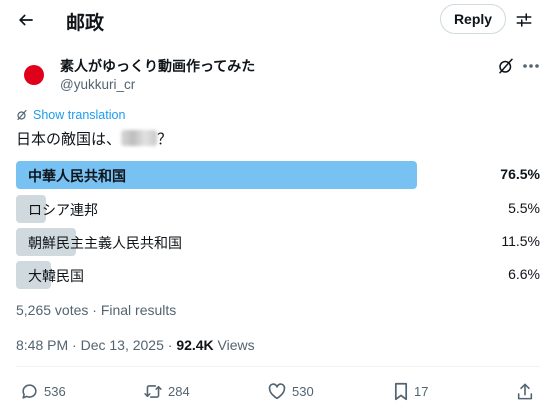 The image size is (554, 410). What do you see at coordinates (55, 391) in the screenshot?
I see `reply-count: 536` at bounding box center [55, 391].